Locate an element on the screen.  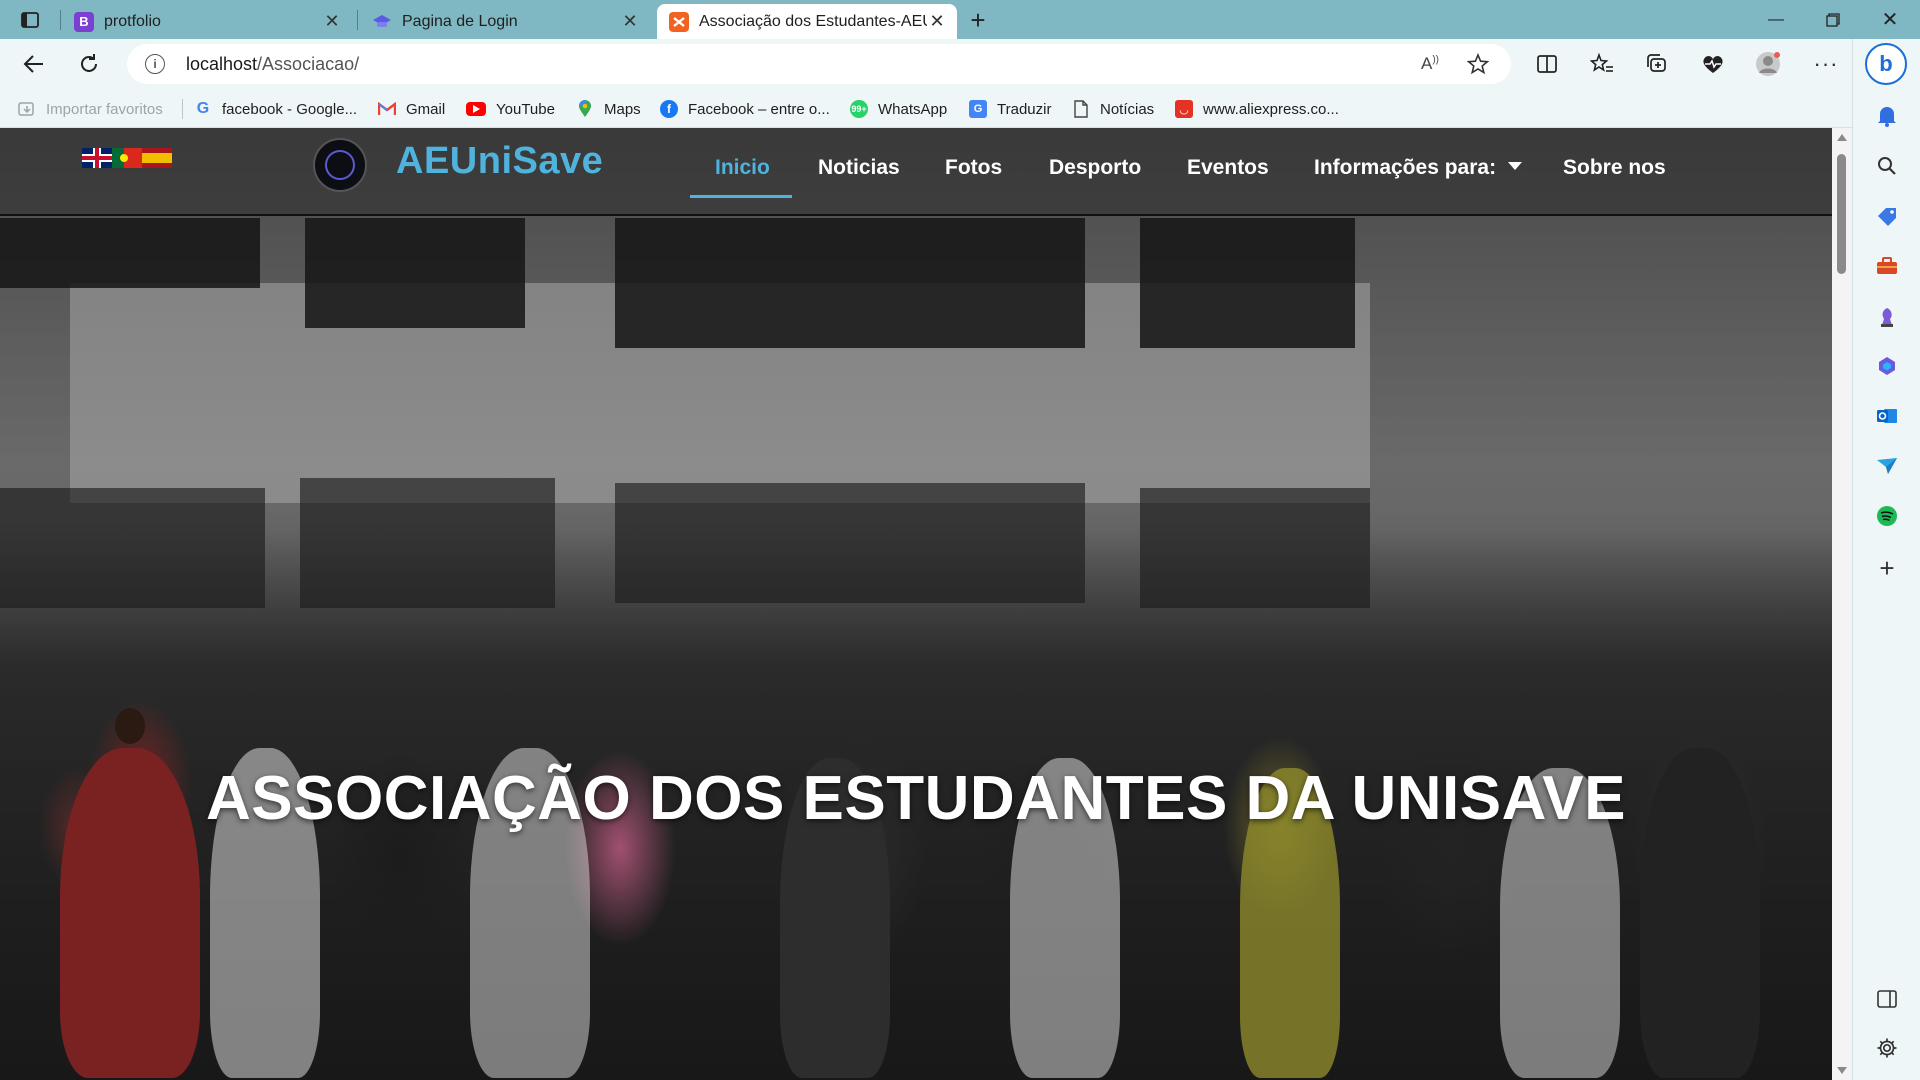
heart-pulse-icon is located at coordinates (1713, 64).